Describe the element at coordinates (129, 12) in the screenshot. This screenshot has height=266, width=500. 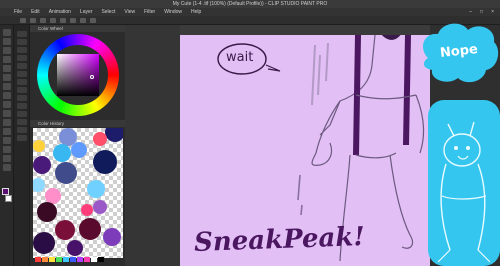
I see `menu-view: View` at that location.